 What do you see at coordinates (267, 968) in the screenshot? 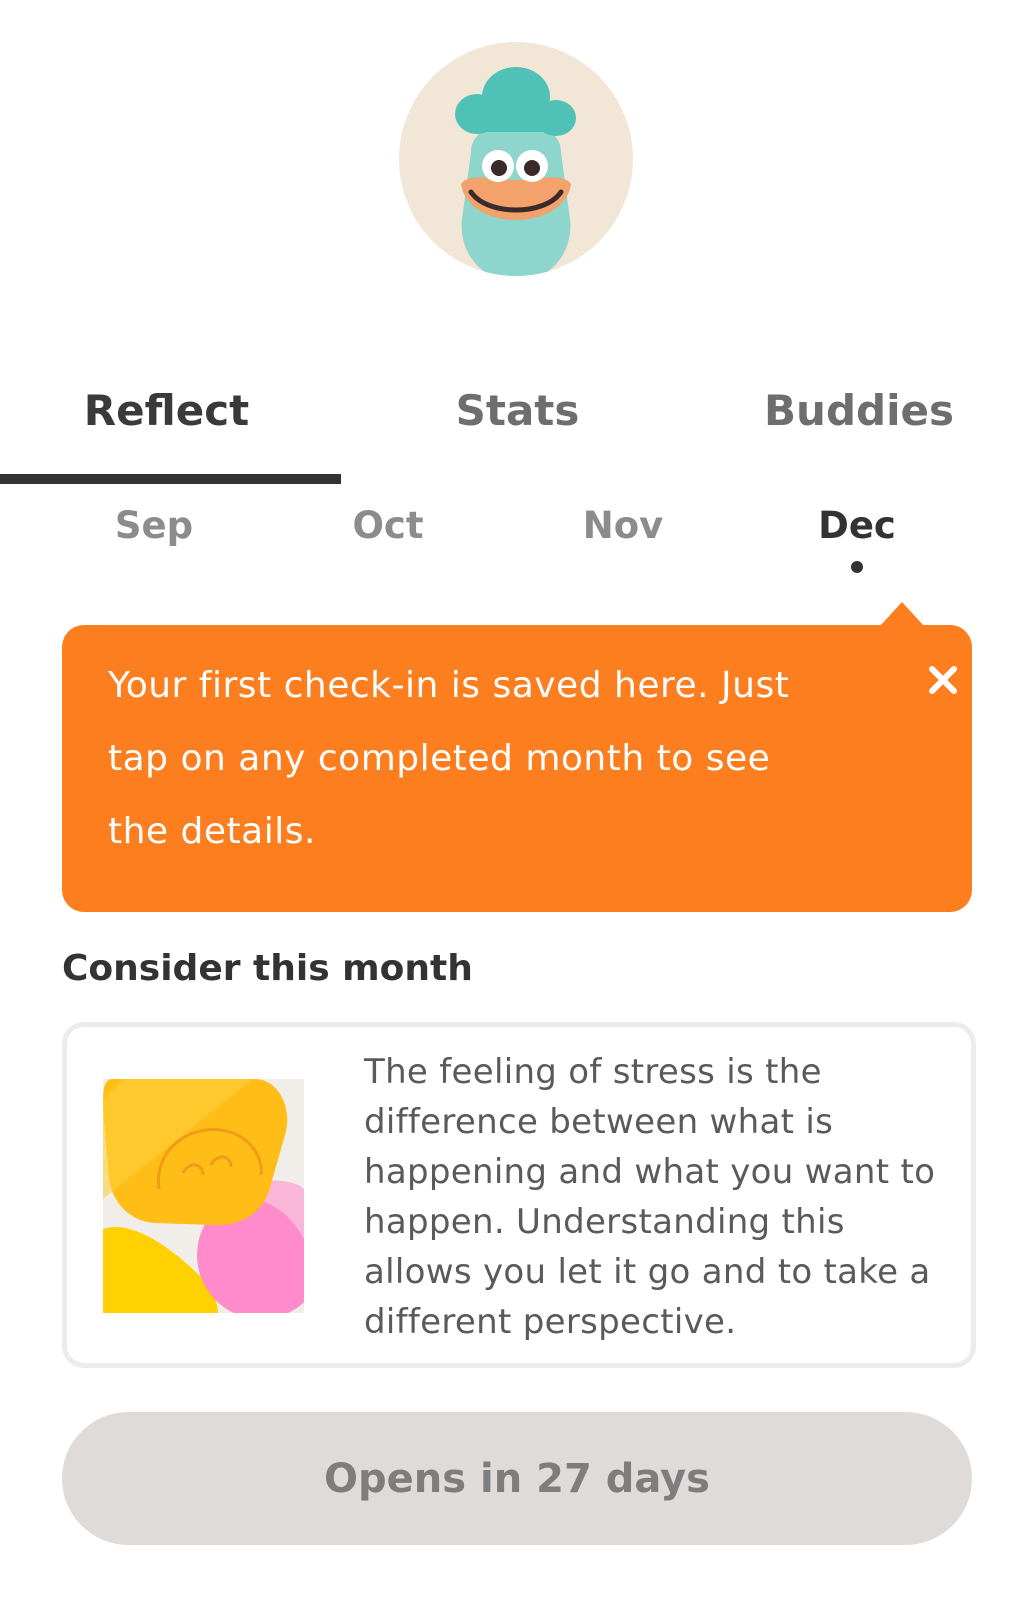
I see `consider-heading: Consider this month` at bounding box center [267, 968].